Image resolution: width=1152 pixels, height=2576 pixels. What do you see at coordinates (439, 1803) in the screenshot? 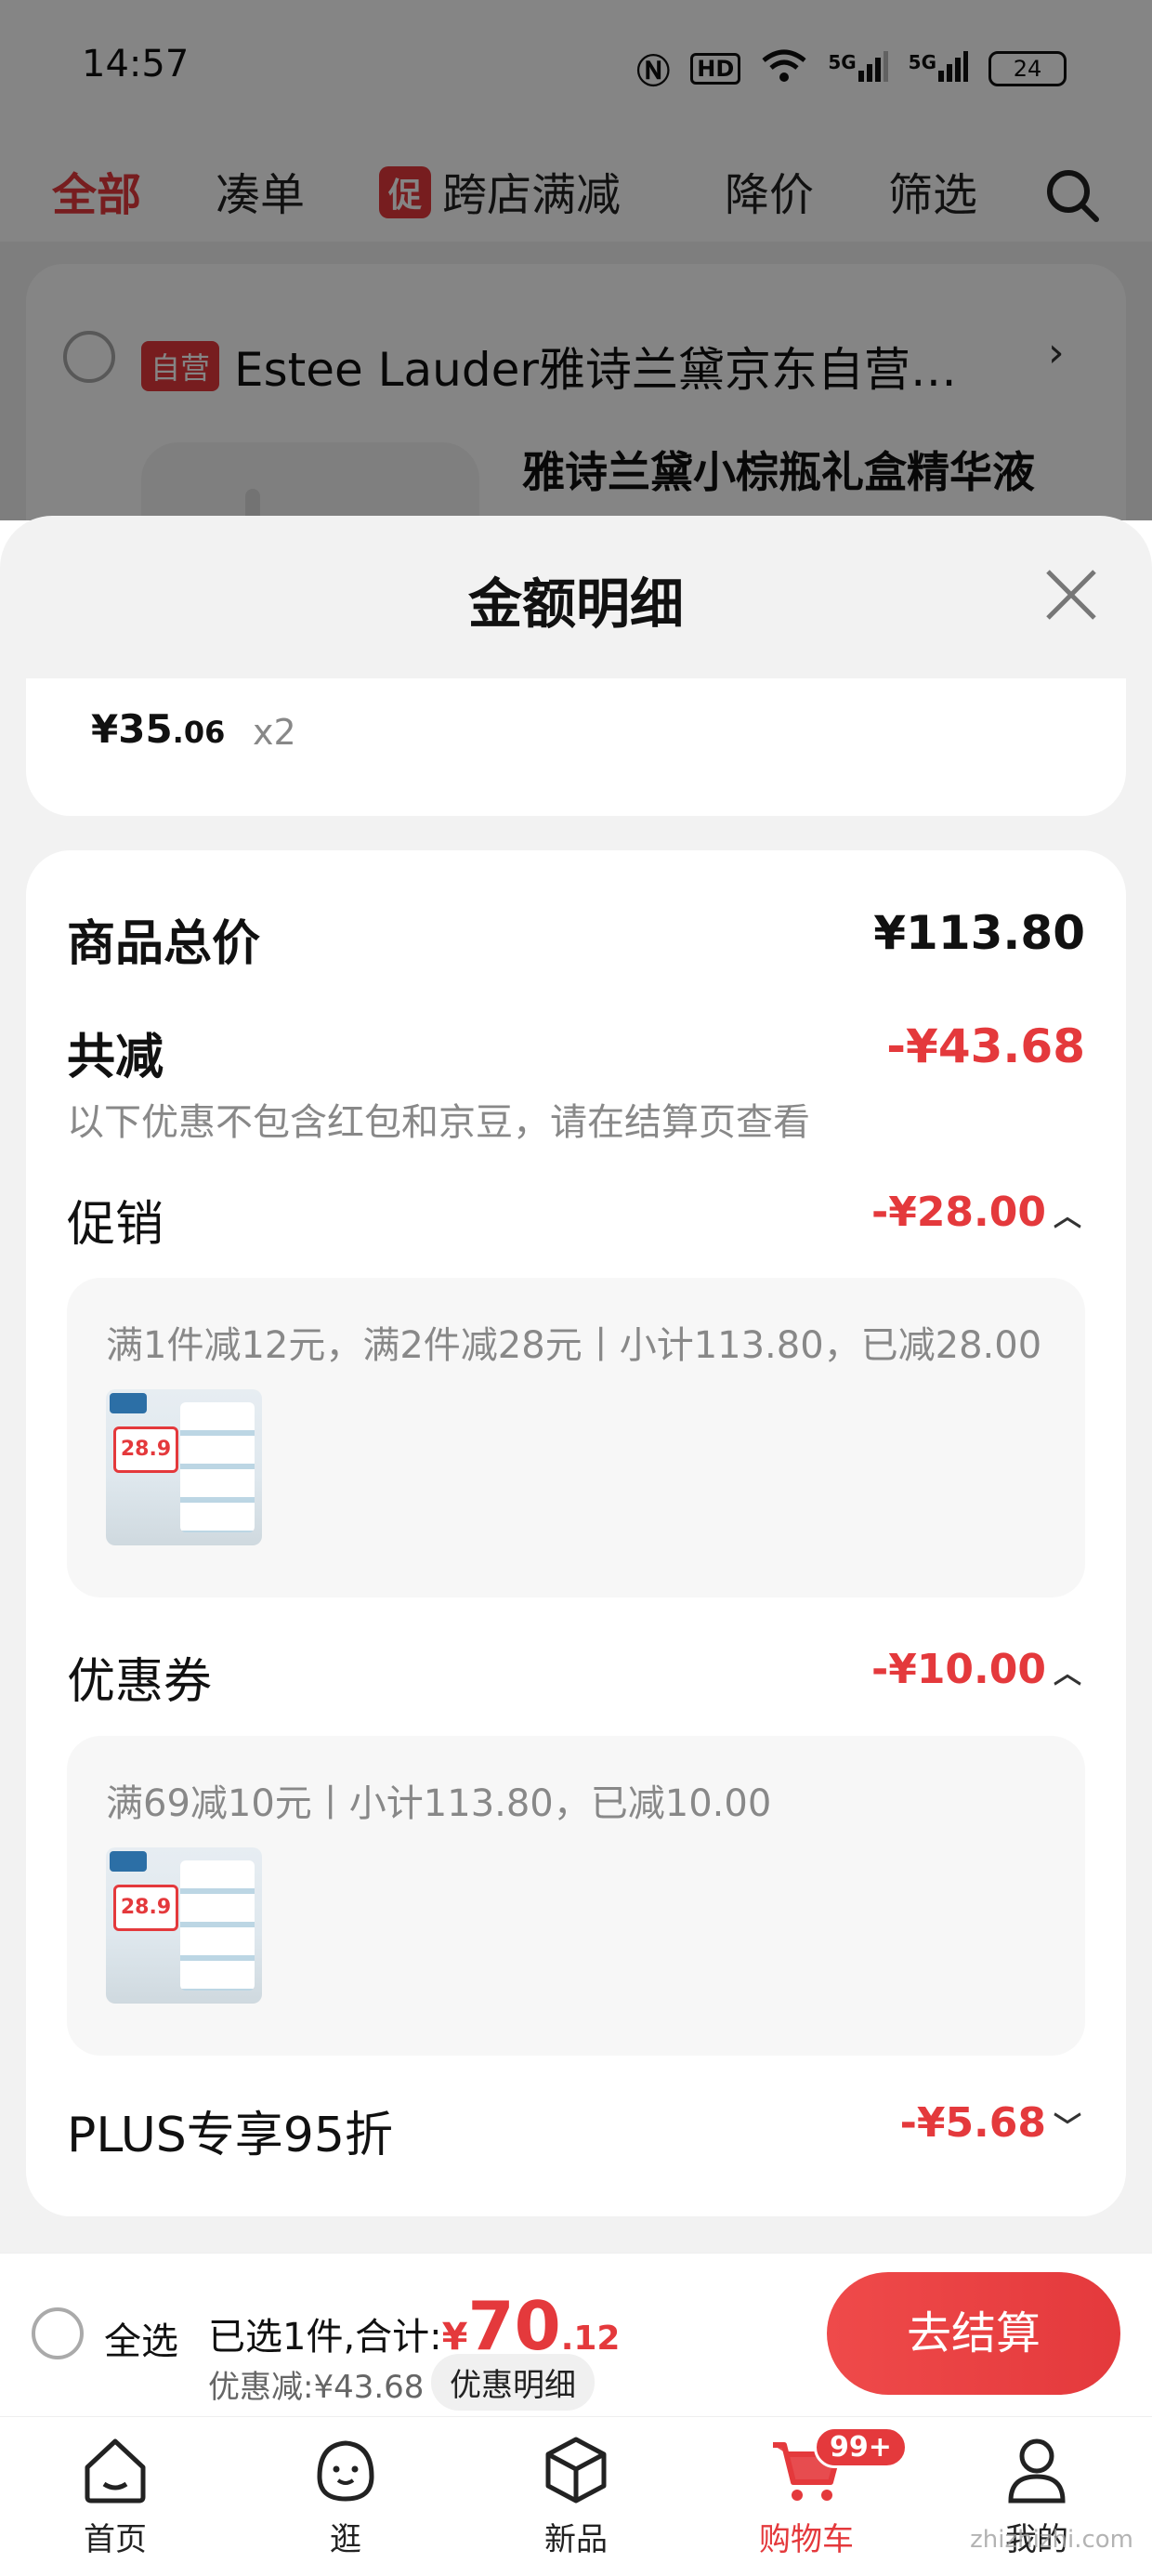
I see `coupon-detail-text: 满69减10元丨小计113.80，已减10.00` at bounding box center [439, 1803].